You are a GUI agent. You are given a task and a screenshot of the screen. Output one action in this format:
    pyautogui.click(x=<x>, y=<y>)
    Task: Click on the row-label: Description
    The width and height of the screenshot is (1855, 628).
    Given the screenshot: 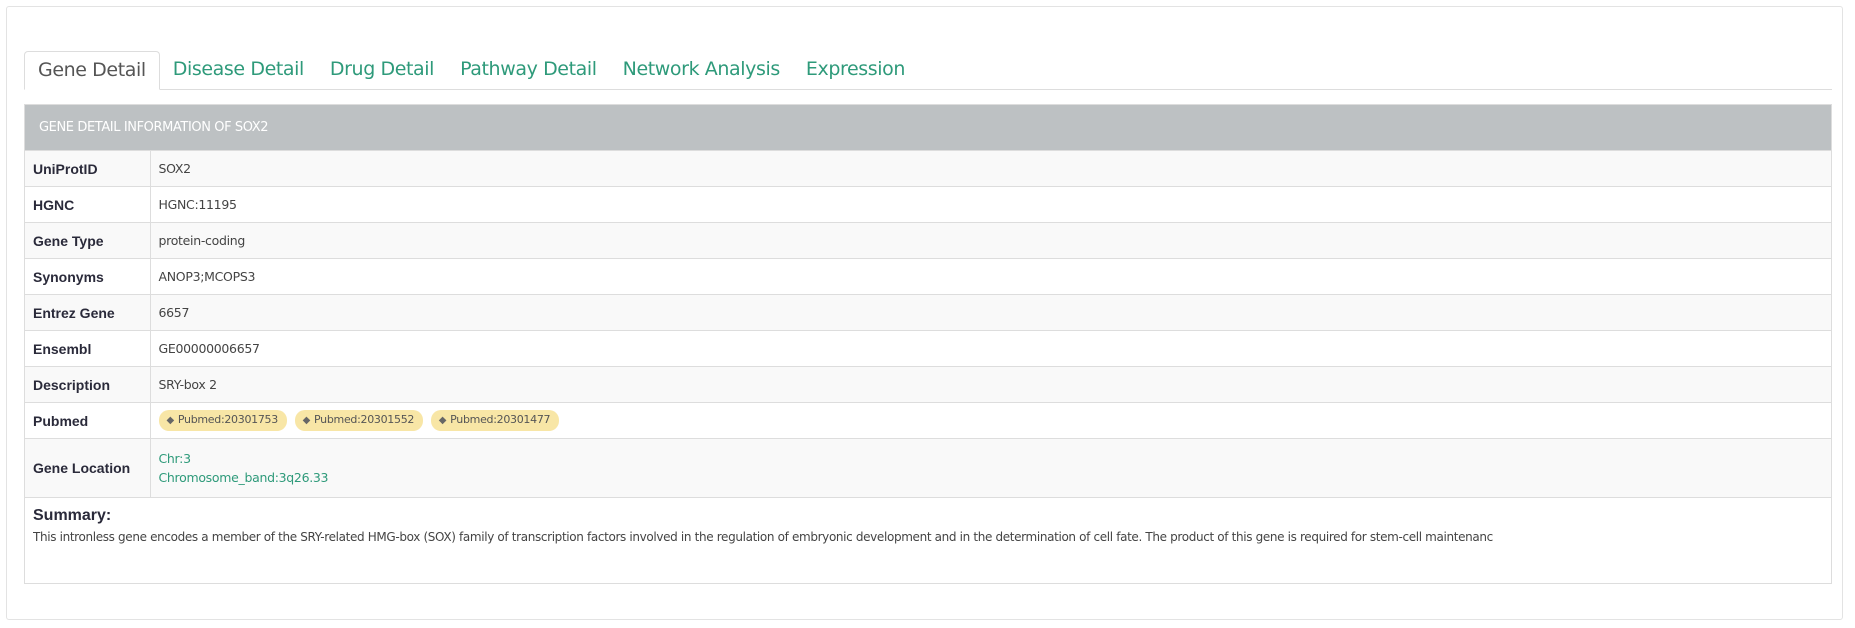 What is the action you would take?
    pyautogui.click(x=88, y=384)
    